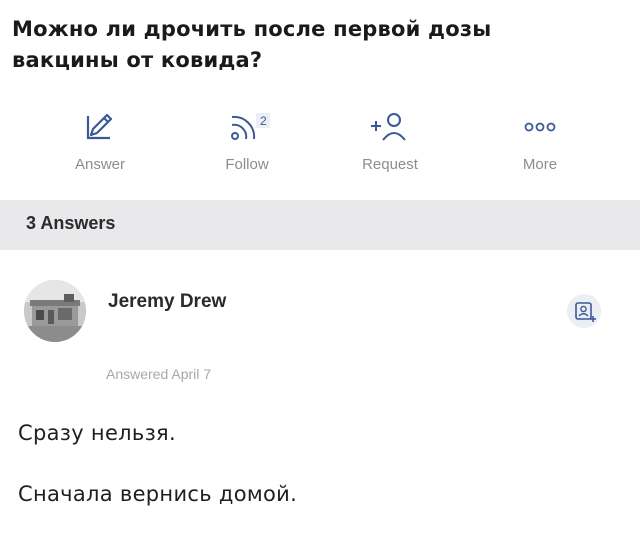 The image size is (640, 545). Describe the element at coordinates (390, 145) in the screenshot. I see `request-button: Request` at that location.